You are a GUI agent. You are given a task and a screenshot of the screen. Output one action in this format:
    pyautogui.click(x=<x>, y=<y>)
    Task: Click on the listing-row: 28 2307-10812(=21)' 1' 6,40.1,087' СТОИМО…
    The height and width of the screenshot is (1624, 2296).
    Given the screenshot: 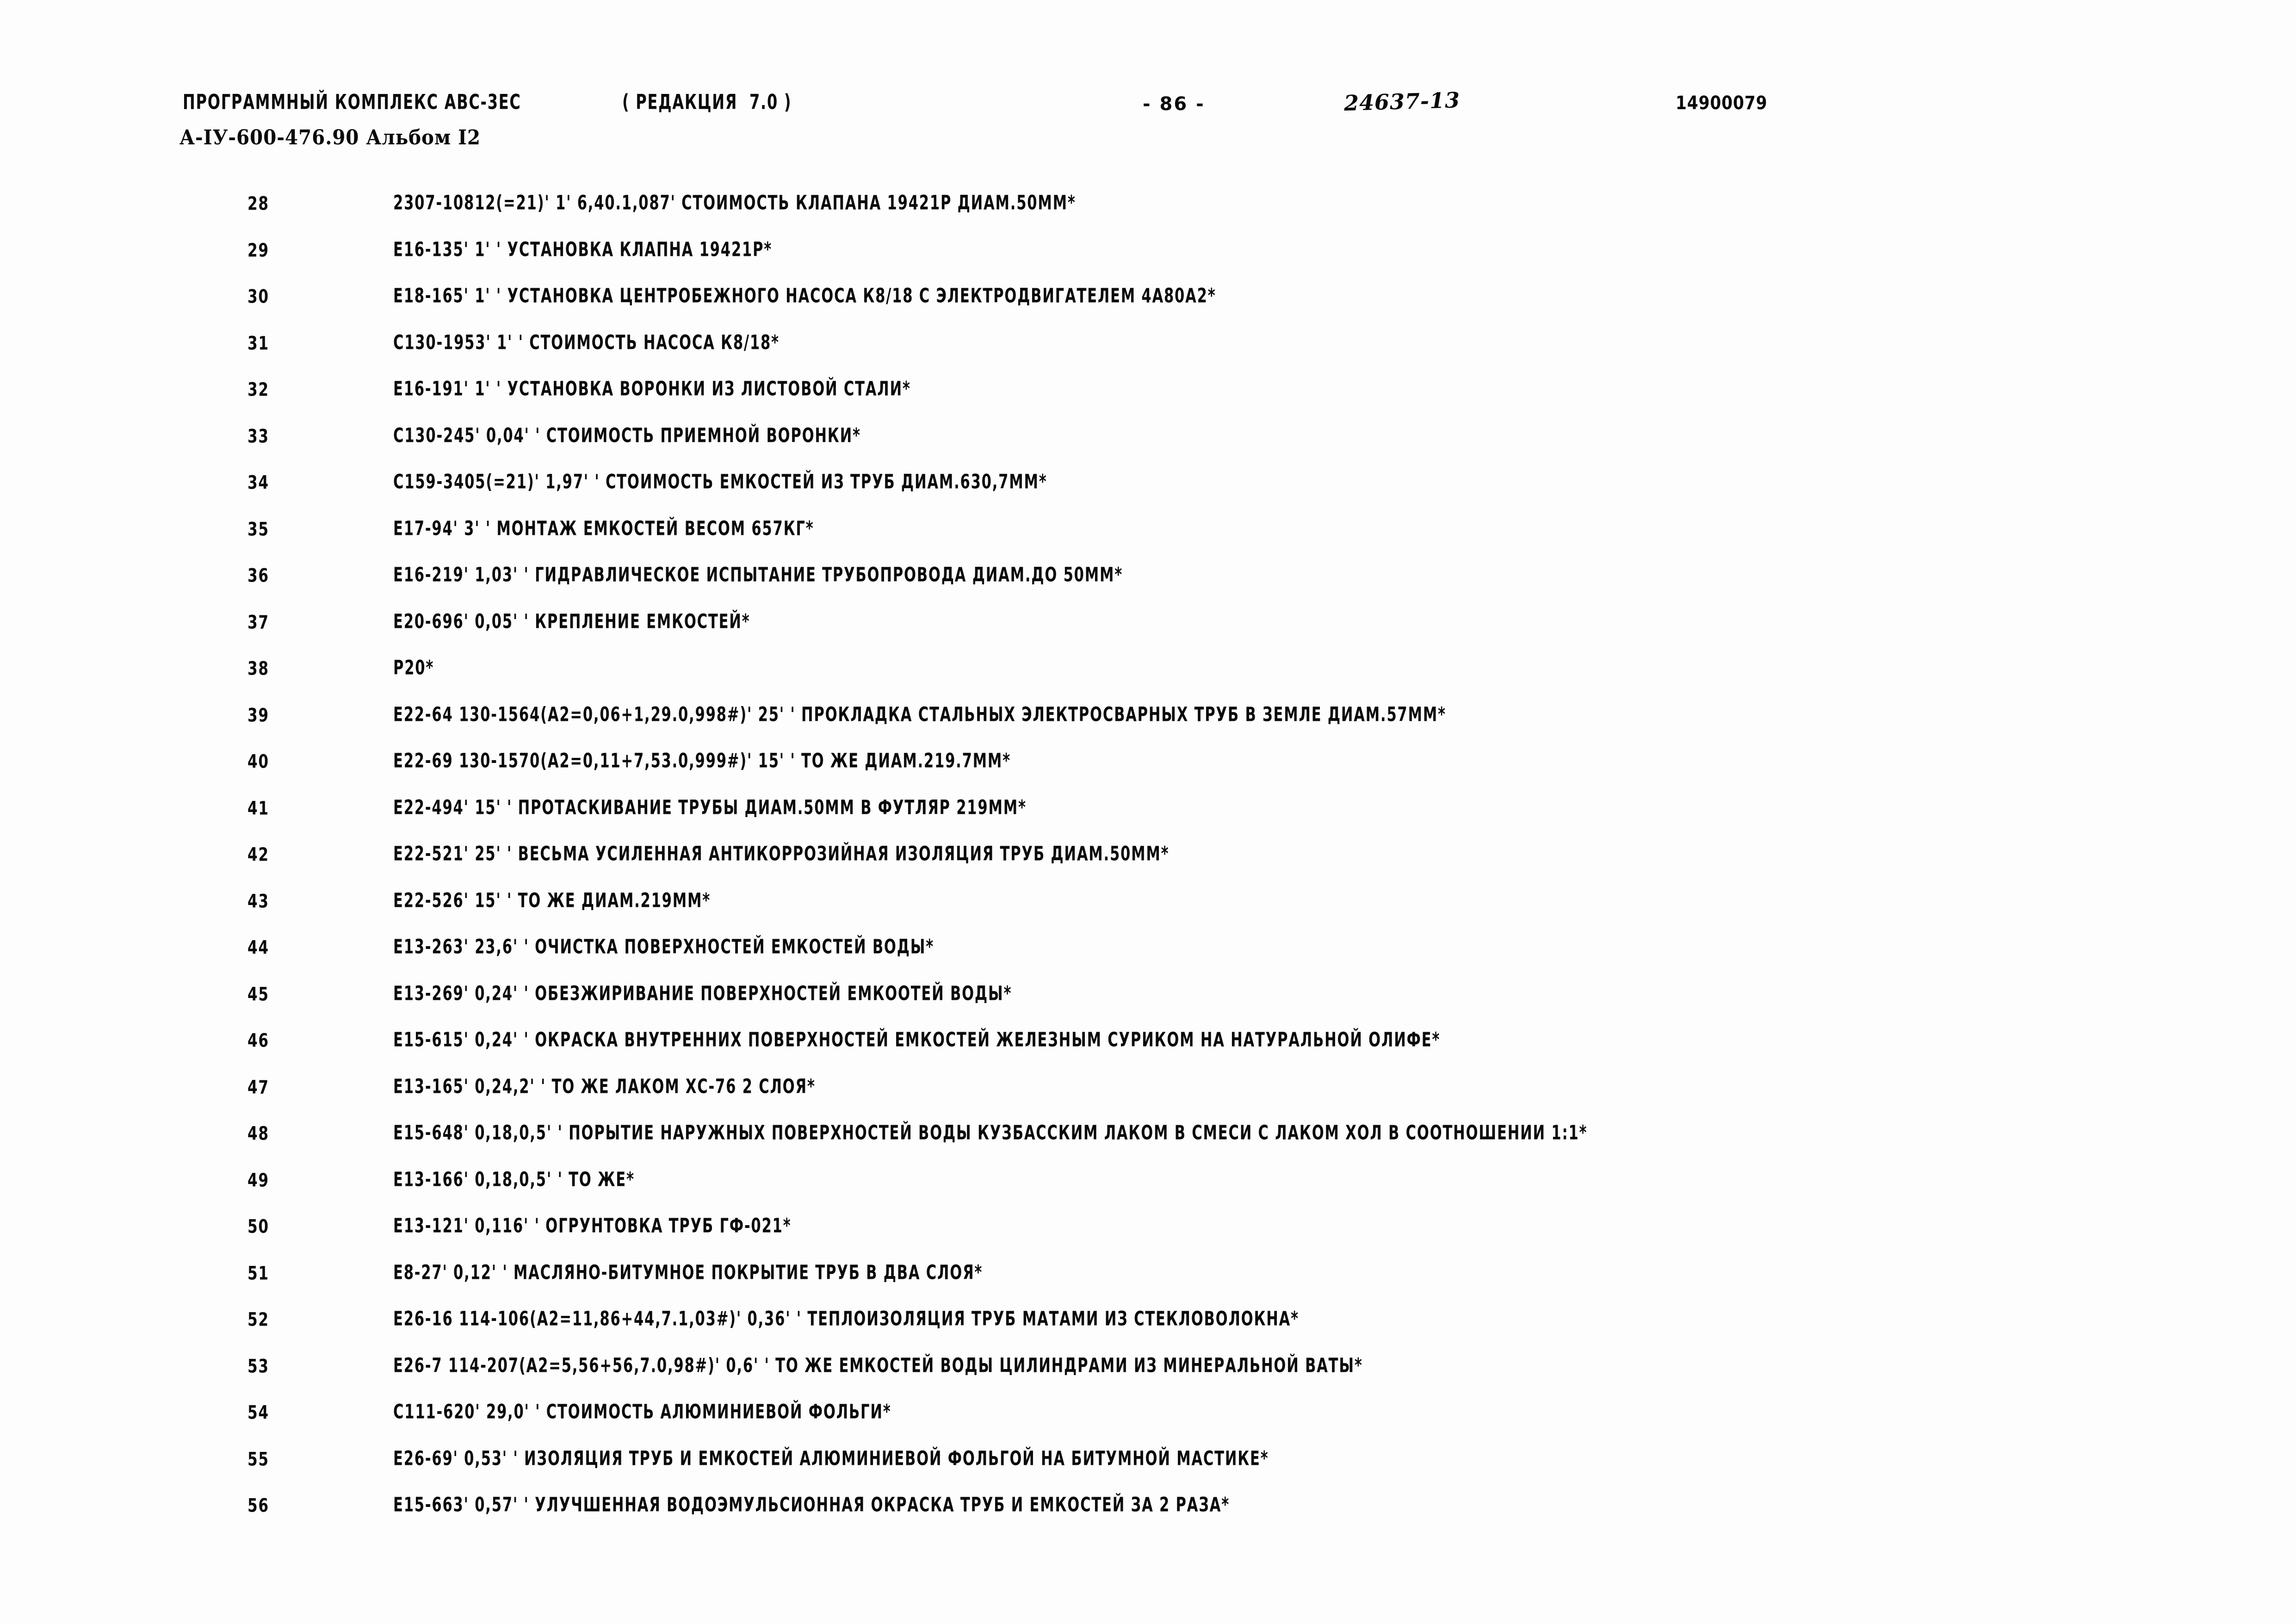 What is the action you would take?
    pyautogui.click(x=1148, y=208)
    